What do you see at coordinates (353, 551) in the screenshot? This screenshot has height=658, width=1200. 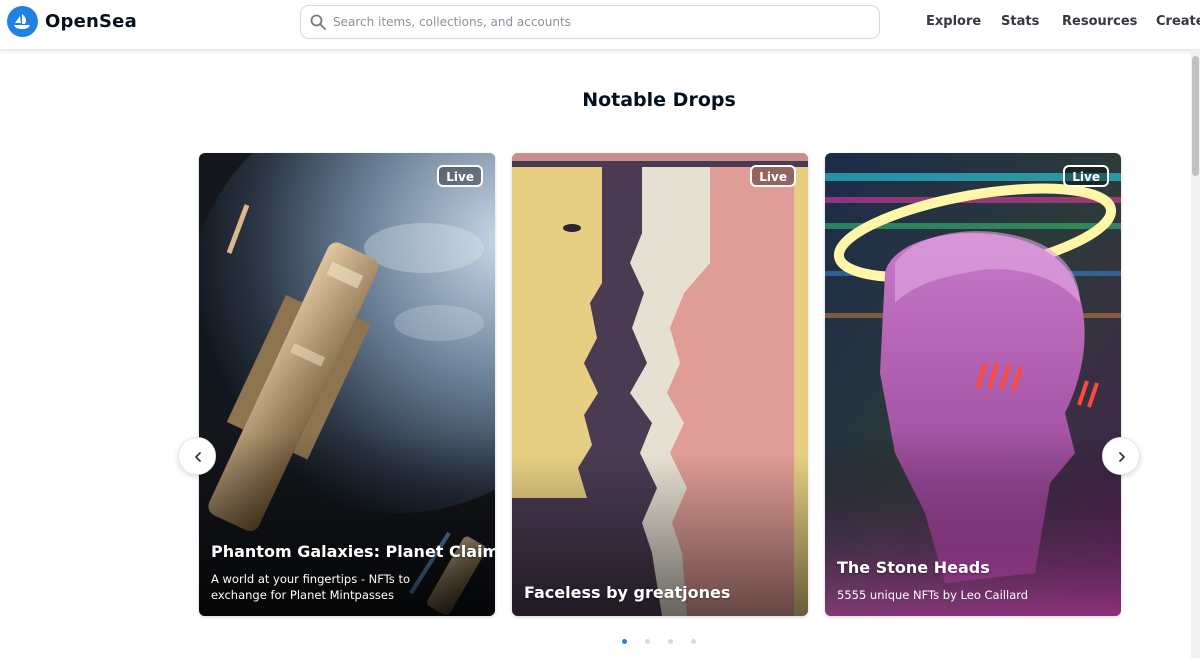 I see `card-title: Phantom Galaxies: Planet Claim` at bounding box center [353, 551].